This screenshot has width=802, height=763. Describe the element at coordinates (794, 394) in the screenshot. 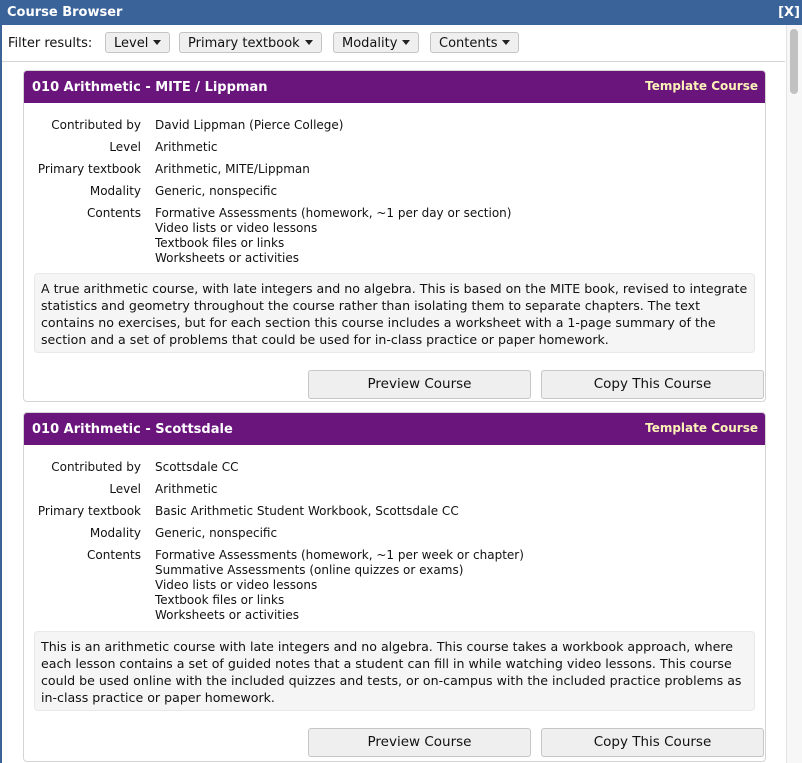

I see `vertical-scrollbar` at that location.